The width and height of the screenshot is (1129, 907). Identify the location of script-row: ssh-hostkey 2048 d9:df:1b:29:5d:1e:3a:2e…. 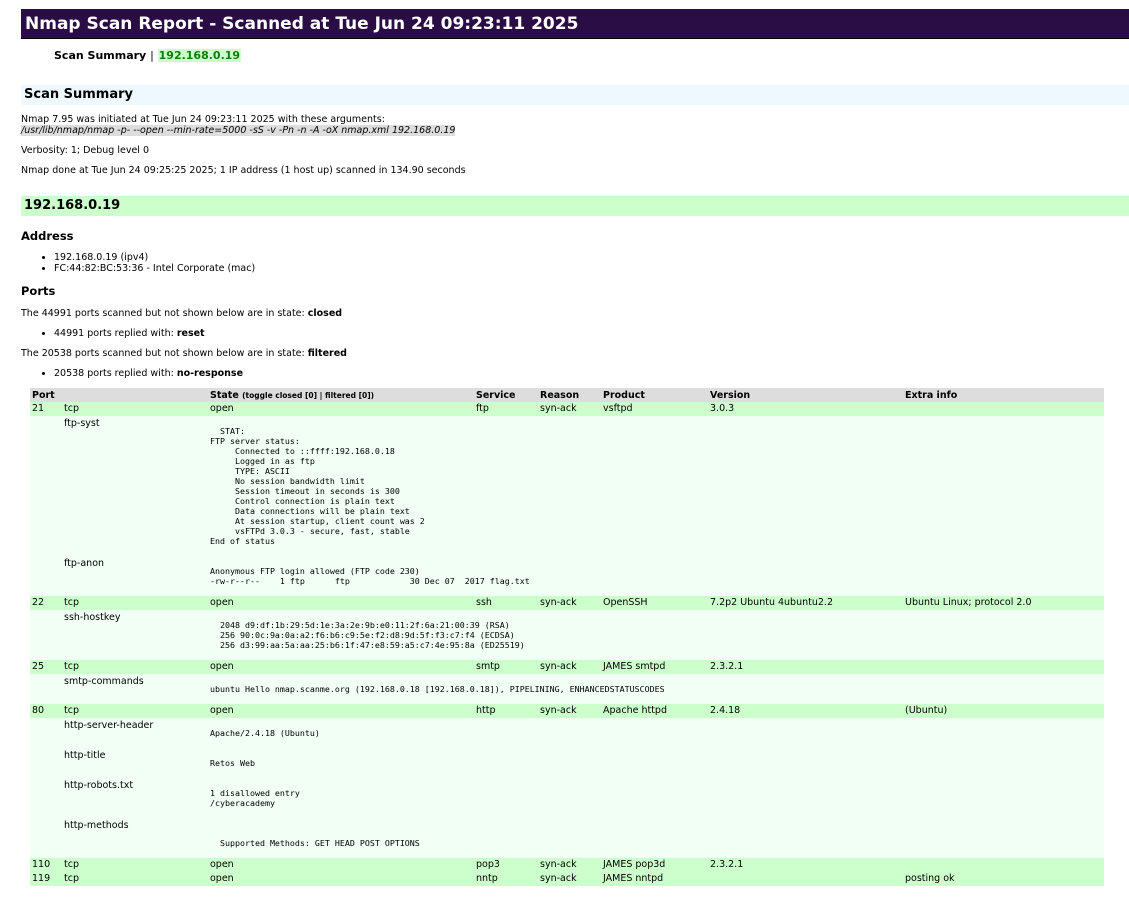
(567, 635).